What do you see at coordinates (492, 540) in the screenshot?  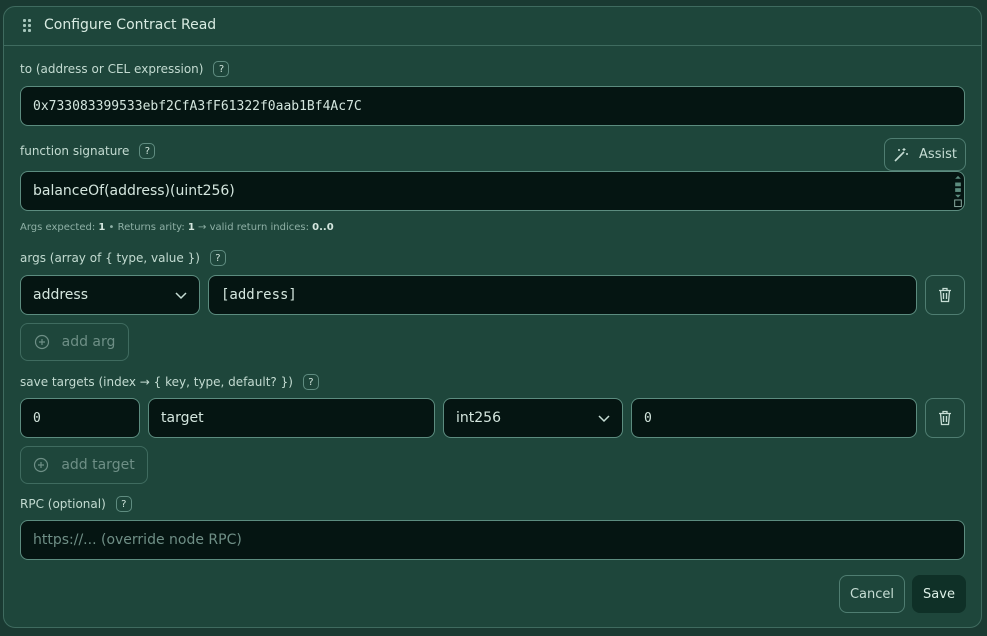 I see `rpc-input: https://... (override node RPC)` at bounding box center [492, 540].